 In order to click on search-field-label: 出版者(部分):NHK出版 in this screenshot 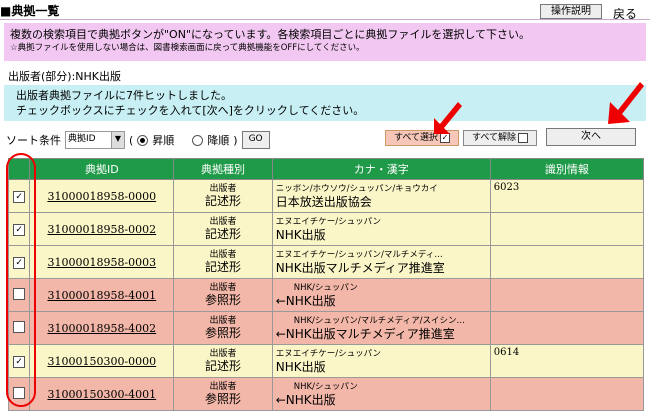, I will do `click(65, 76)`.